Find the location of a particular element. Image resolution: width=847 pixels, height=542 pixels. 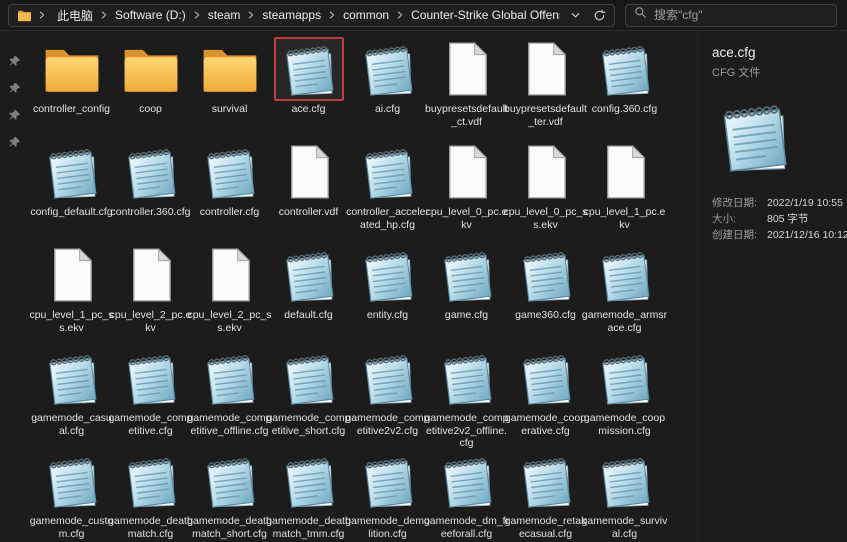

file-item: gamemode_retakecasual.cfg is located at coordinates (545, 495).